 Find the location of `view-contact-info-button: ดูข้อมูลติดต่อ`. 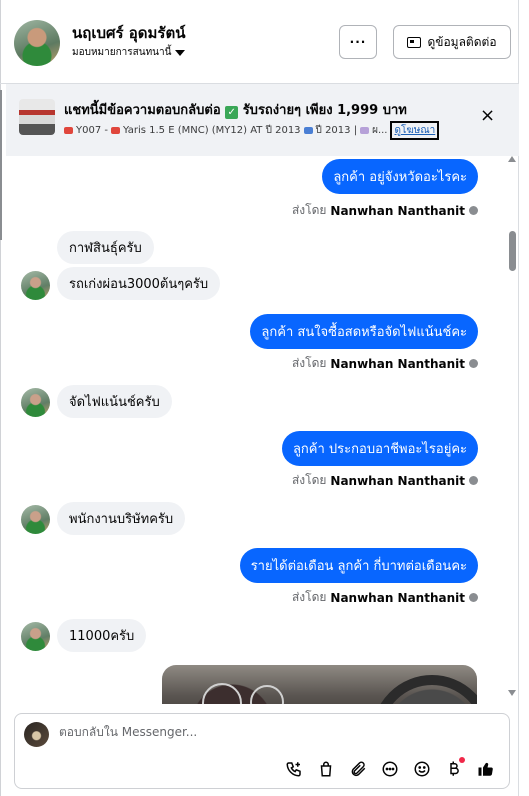

view-contact-info-button: ดูข้อมูลติดต่อ is located at coordinates (452, 42).